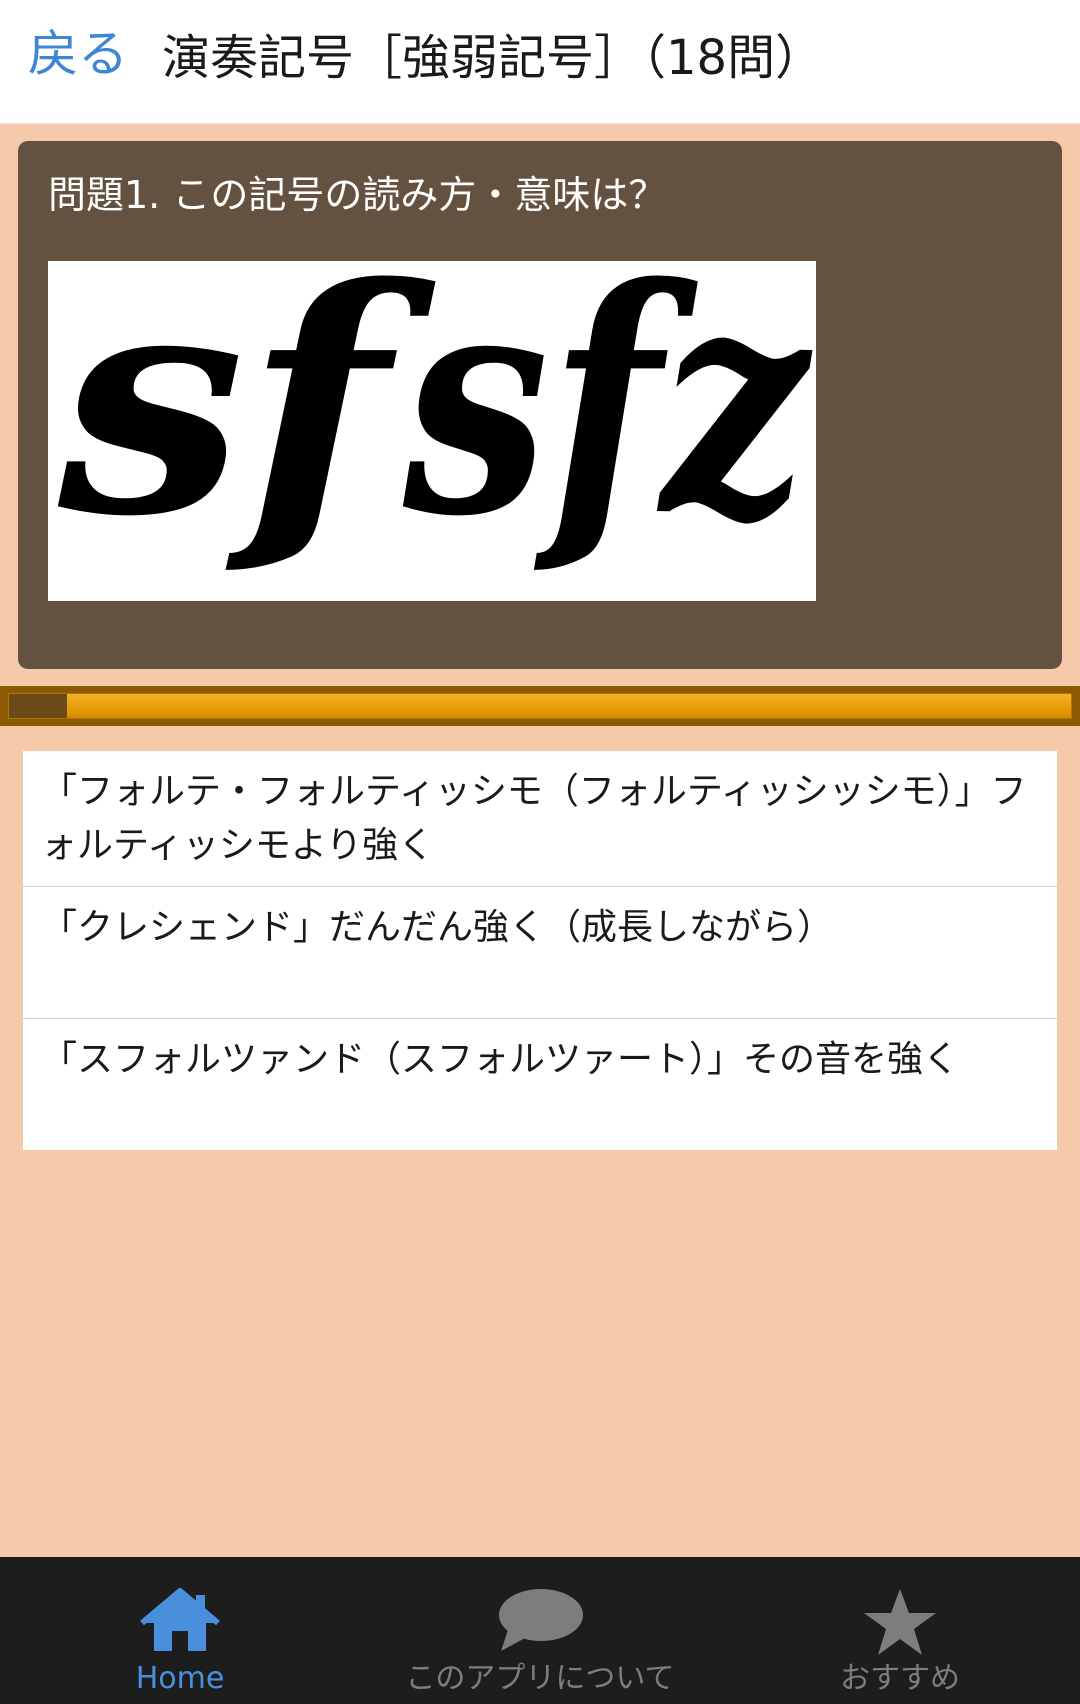 The width and height of the screenshot is (1080, 1704). Describe the element at coordinates (900, 1678) in the screenshot. I see `tab-recommend-label: おすすめ` at that location.